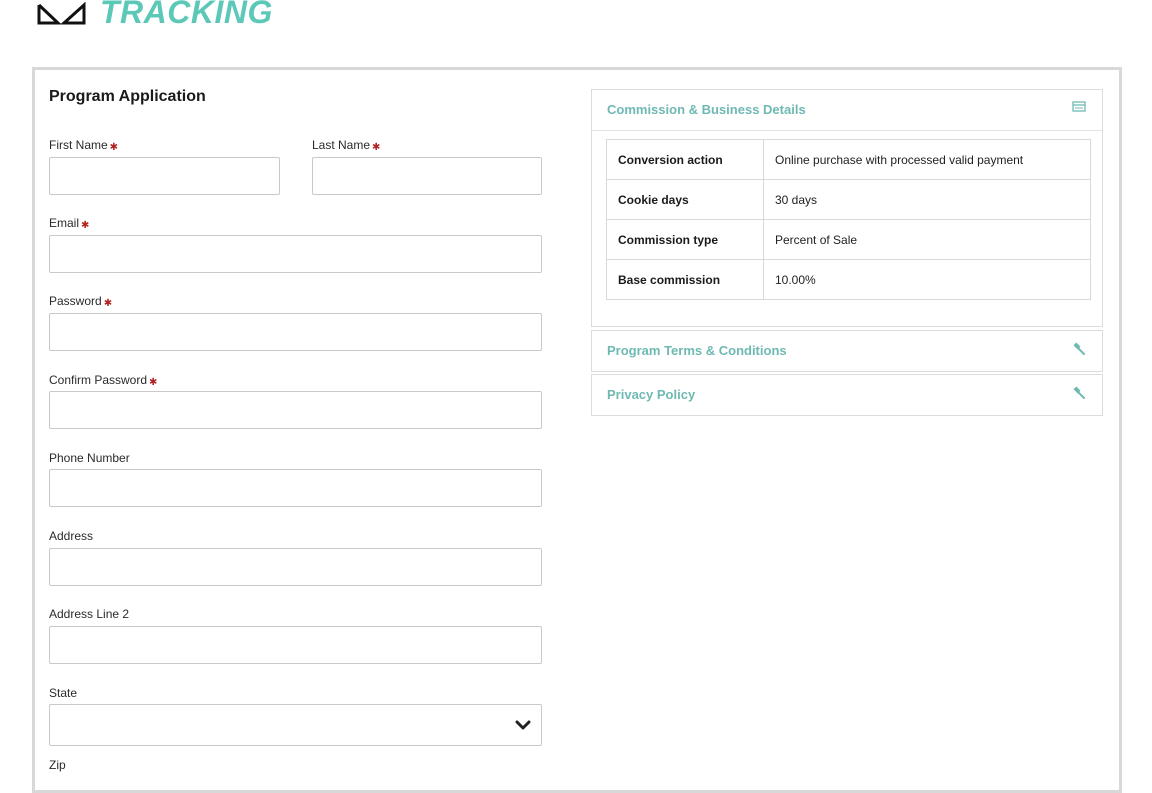 The height and width of the screenshot is (793, 1152). I want to click on last-name-label: Last Name ✱, so click(346, 145).